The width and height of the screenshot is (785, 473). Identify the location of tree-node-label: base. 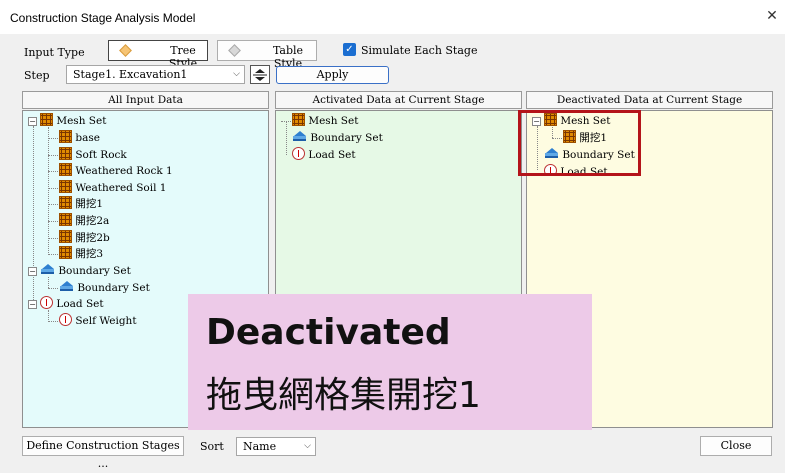
(87, 138).